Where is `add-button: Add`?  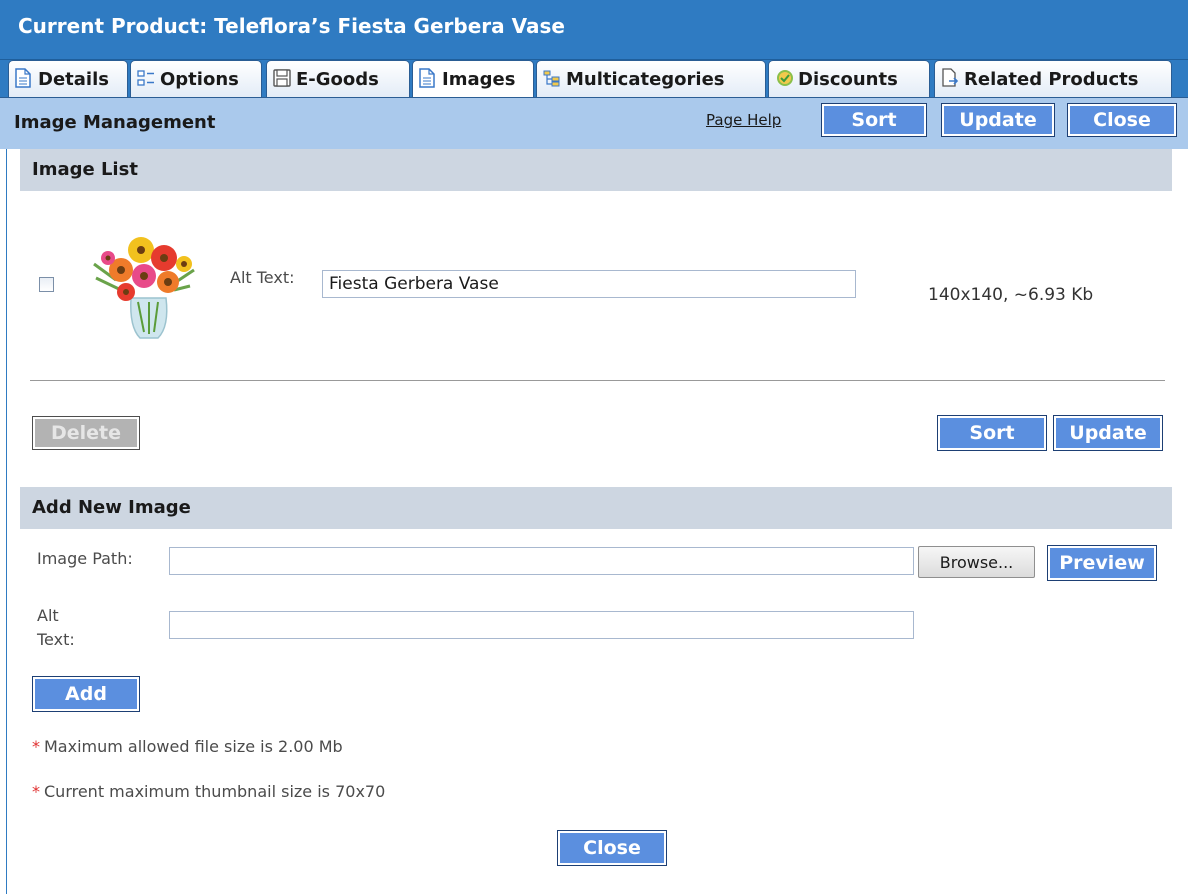
add-button: Add is located at coordinates (86, 694).